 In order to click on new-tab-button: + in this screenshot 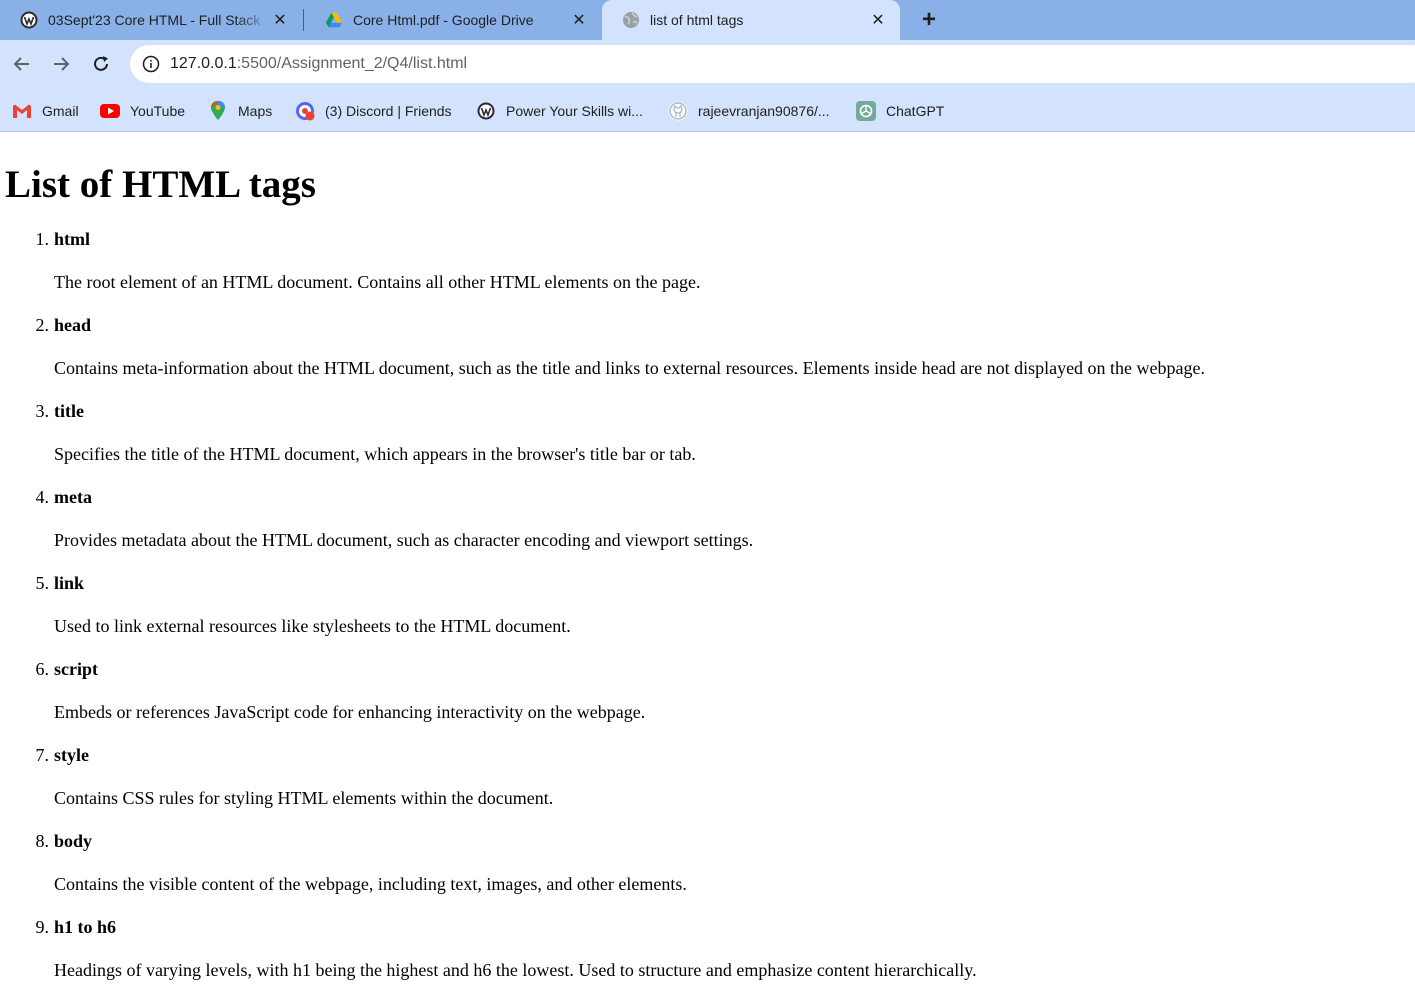, I will do `click(929, 20)`.